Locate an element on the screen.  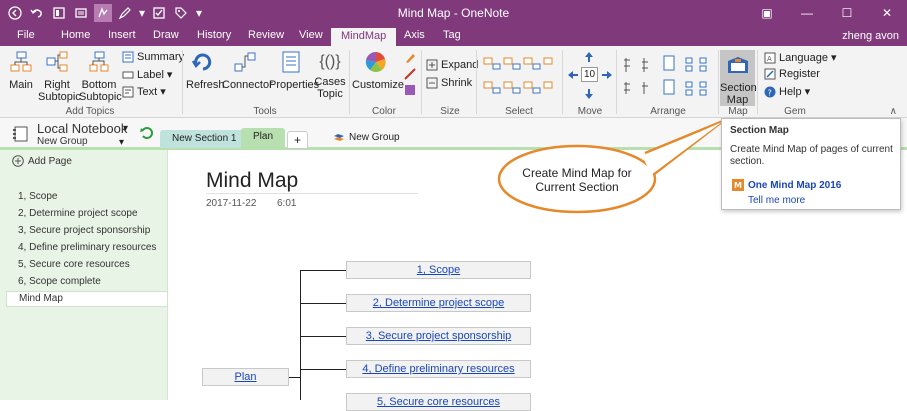
svg-text: A is located at coordinates (769, 59).